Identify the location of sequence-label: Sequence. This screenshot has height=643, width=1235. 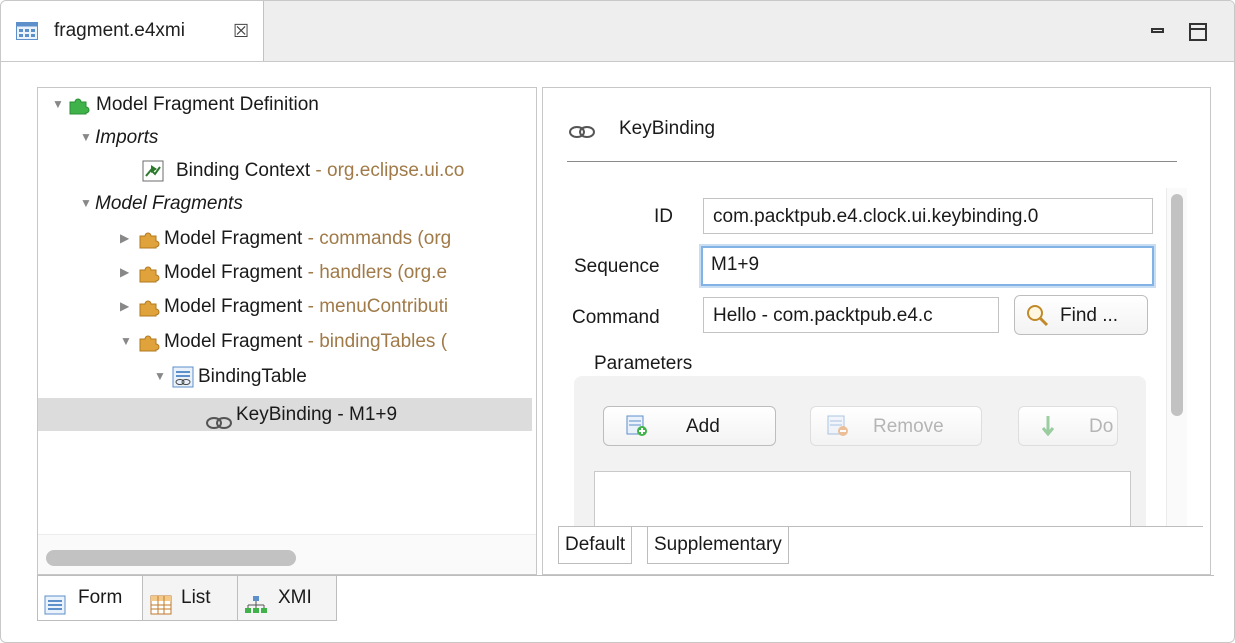
(617, 266).